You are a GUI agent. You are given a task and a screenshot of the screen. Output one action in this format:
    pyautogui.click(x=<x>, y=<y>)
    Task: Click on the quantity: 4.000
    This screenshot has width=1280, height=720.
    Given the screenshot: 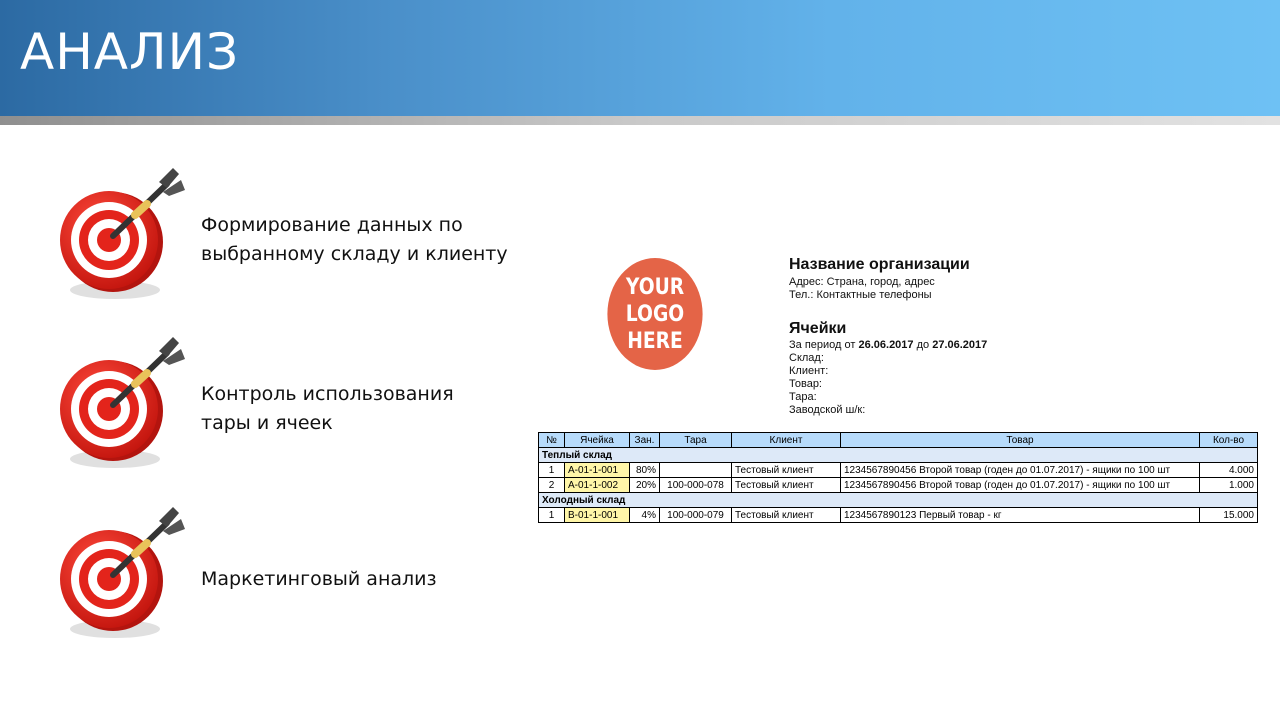 What is the action you would take?
    pyautogui.click(x=1228, y=470)
    